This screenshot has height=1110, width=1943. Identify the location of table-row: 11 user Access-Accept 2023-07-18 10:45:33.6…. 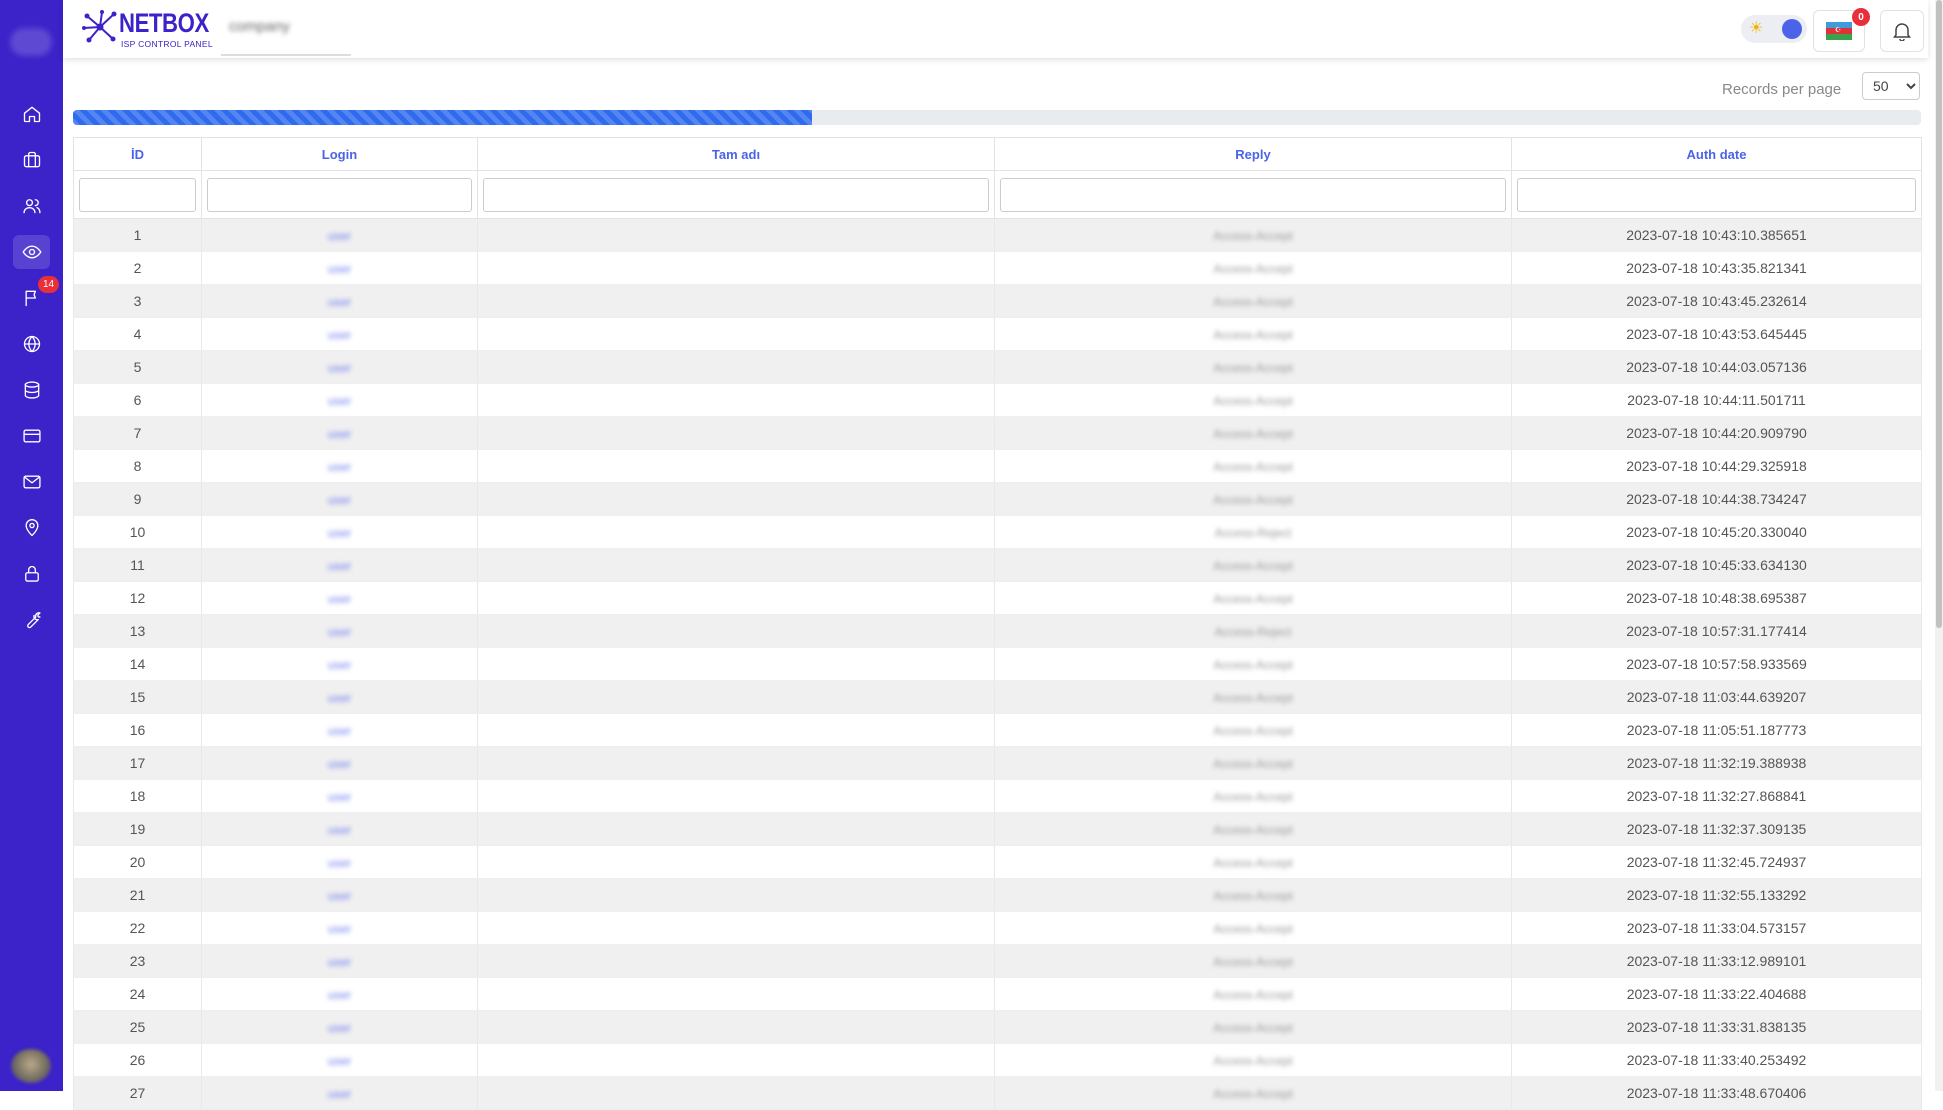
(997, 565).